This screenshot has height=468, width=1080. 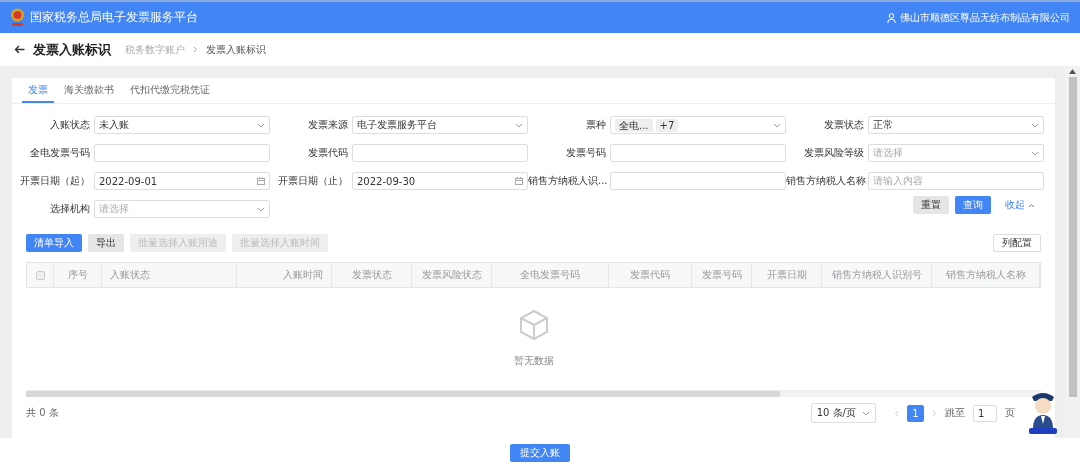 I want to click on column-header: 发票状态, so click(x=372, y=275).